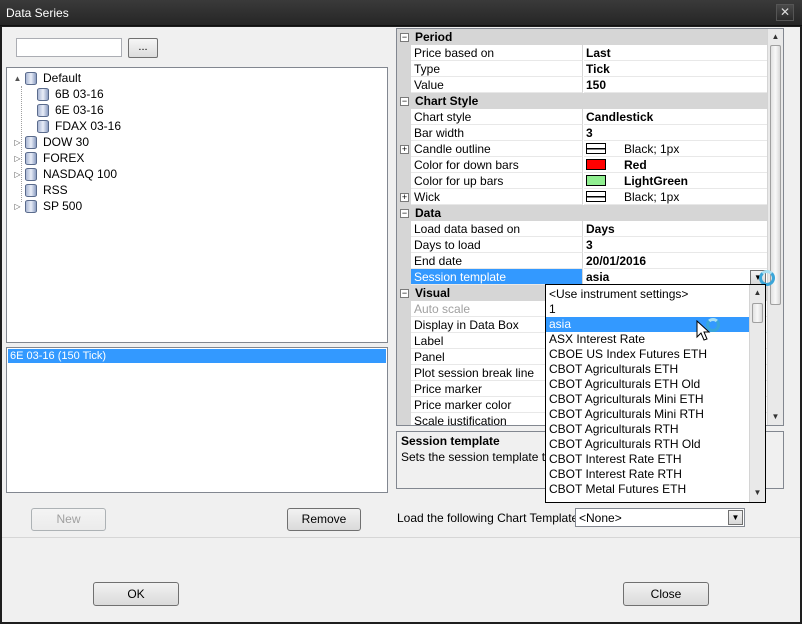 The width and height of the screenshot is (802, 624). I want to click on tree-node-sp500: ▷ SP 500, so click(47, 206).